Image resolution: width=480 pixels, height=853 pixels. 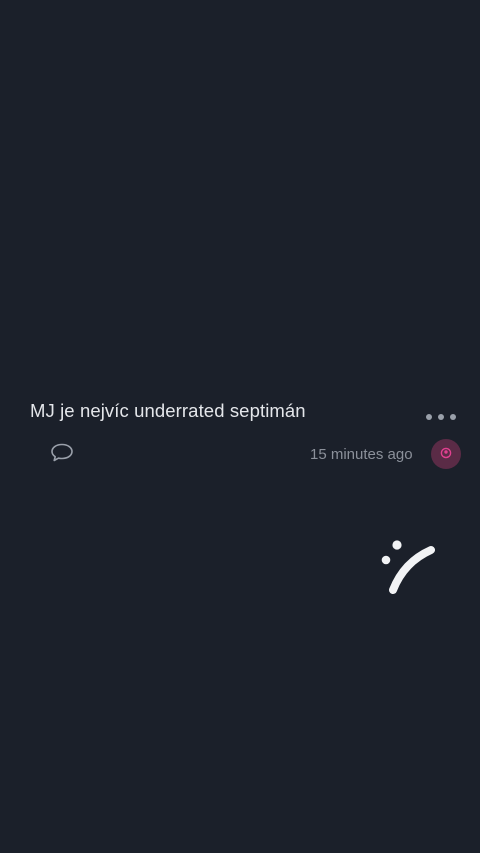 I want to click on post-timestamp: 15 minutes ago, so click(x=361, y=454).